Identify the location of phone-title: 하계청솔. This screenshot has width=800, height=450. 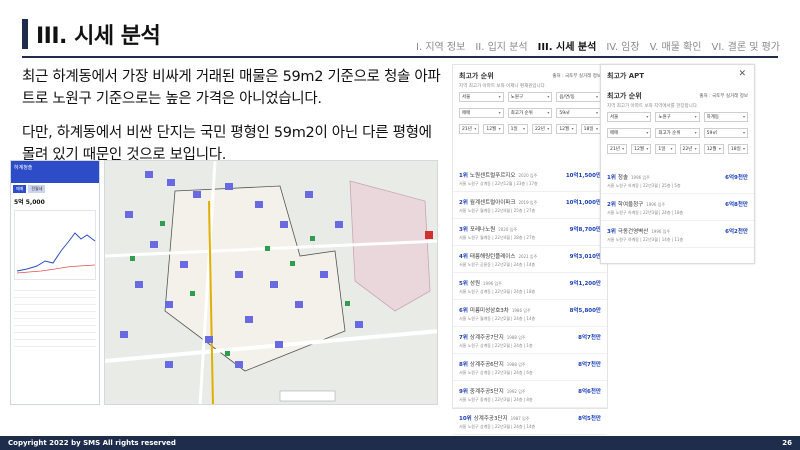
(23, 168).